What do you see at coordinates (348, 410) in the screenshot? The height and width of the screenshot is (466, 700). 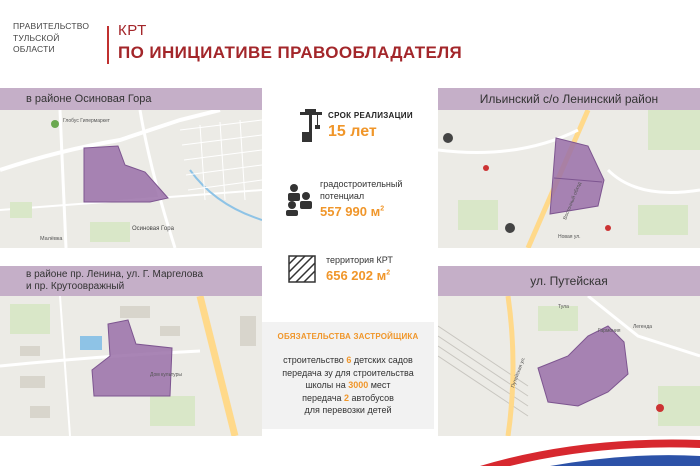 I see `obligation-line: для перевозки детей` at bounding box center [348, 410].